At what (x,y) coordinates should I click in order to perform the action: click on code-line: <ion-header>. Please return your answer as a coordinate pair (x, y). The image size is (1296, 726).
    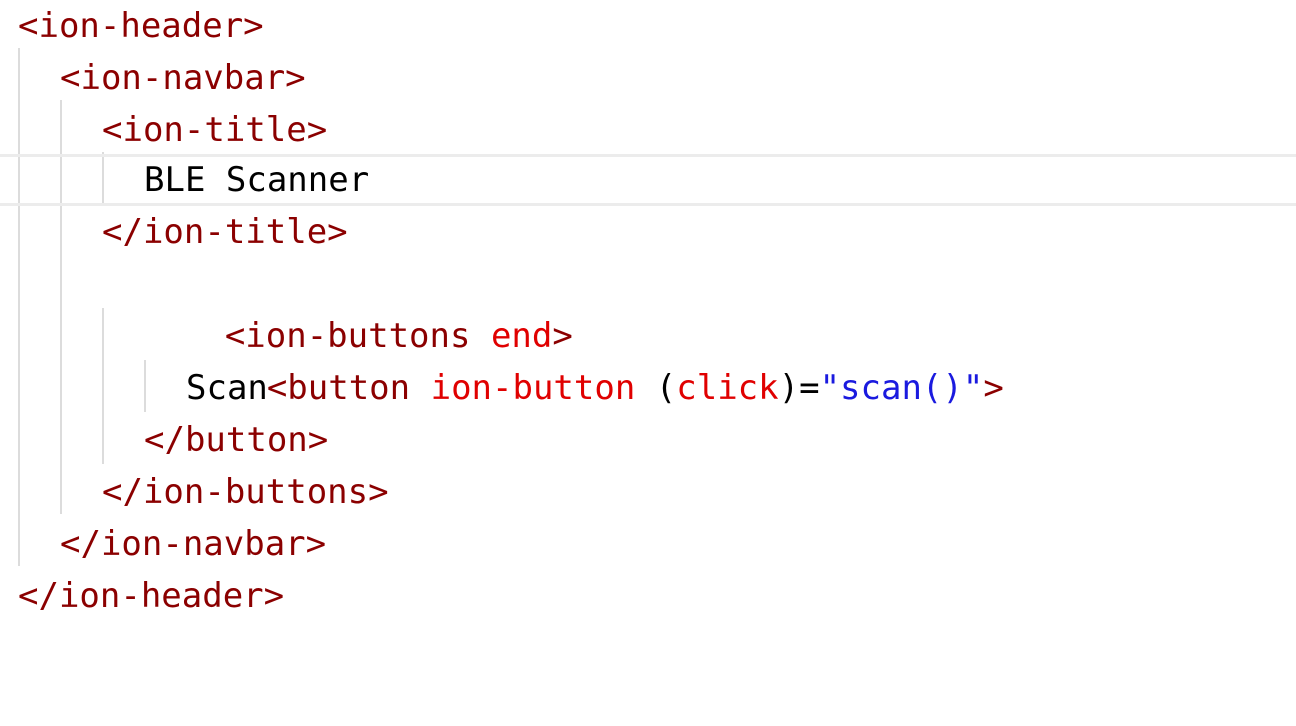
    Looking at the image, I should click on (648, 26).